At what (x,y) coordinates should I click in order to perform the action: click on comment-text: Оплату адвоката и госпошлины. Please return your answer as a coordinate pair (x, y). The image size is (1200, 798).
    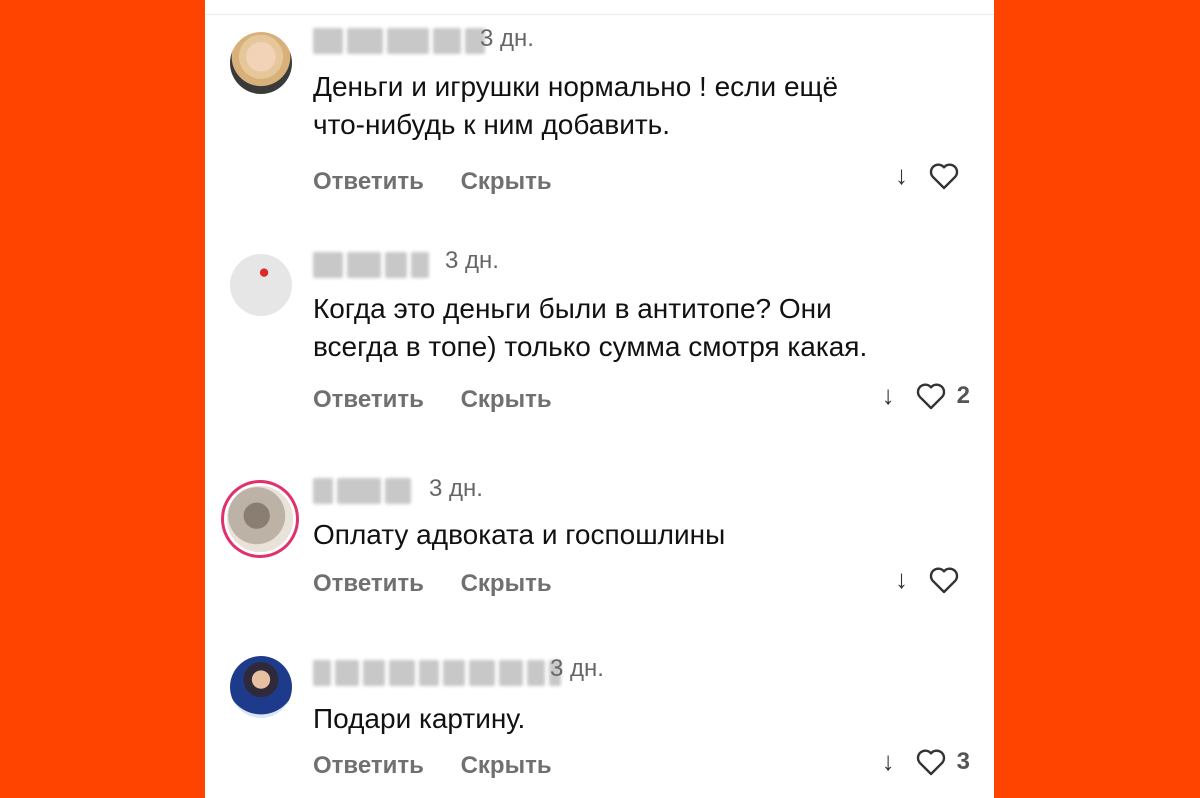
    Looking at the image, I should click on (519, 534).